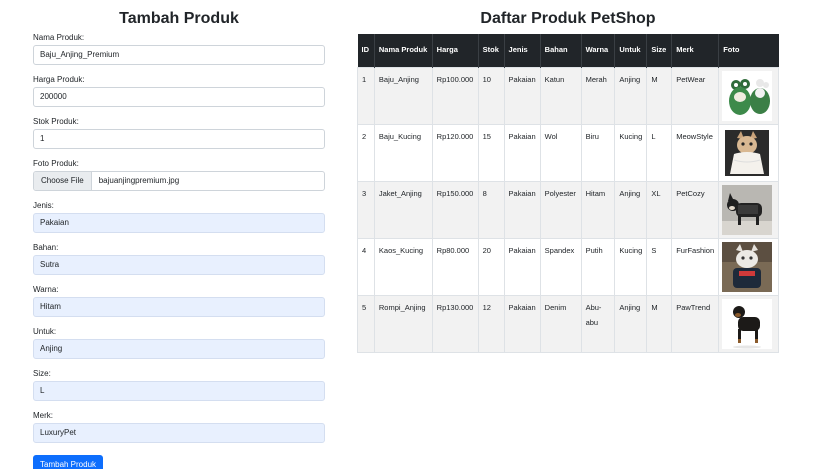  What do you see at coordinates (659, 50) in the screenshot?
I see `header-size: Size` at bounding box center [659, 50].